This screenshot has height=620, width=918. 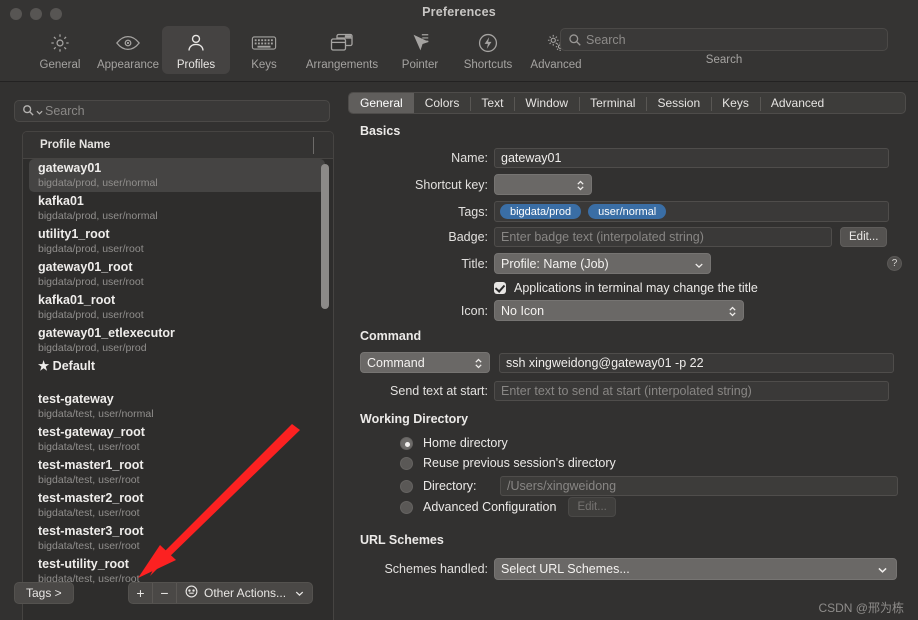 I want to click on tab-colors: Colors, so click(x=442, y=103).